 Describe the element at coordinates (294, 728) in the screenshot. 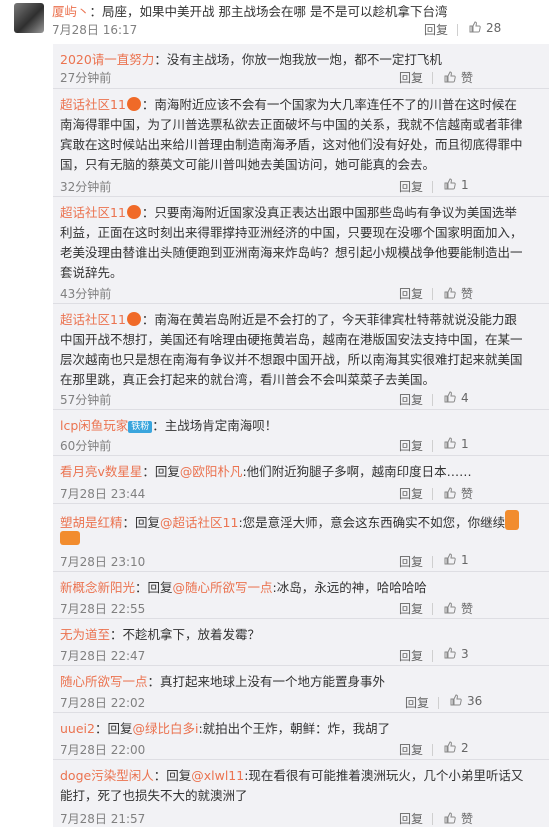

I see `reply-text-continued: :就拍出个王炸，朝鲜：炸，我胡了` at that location.